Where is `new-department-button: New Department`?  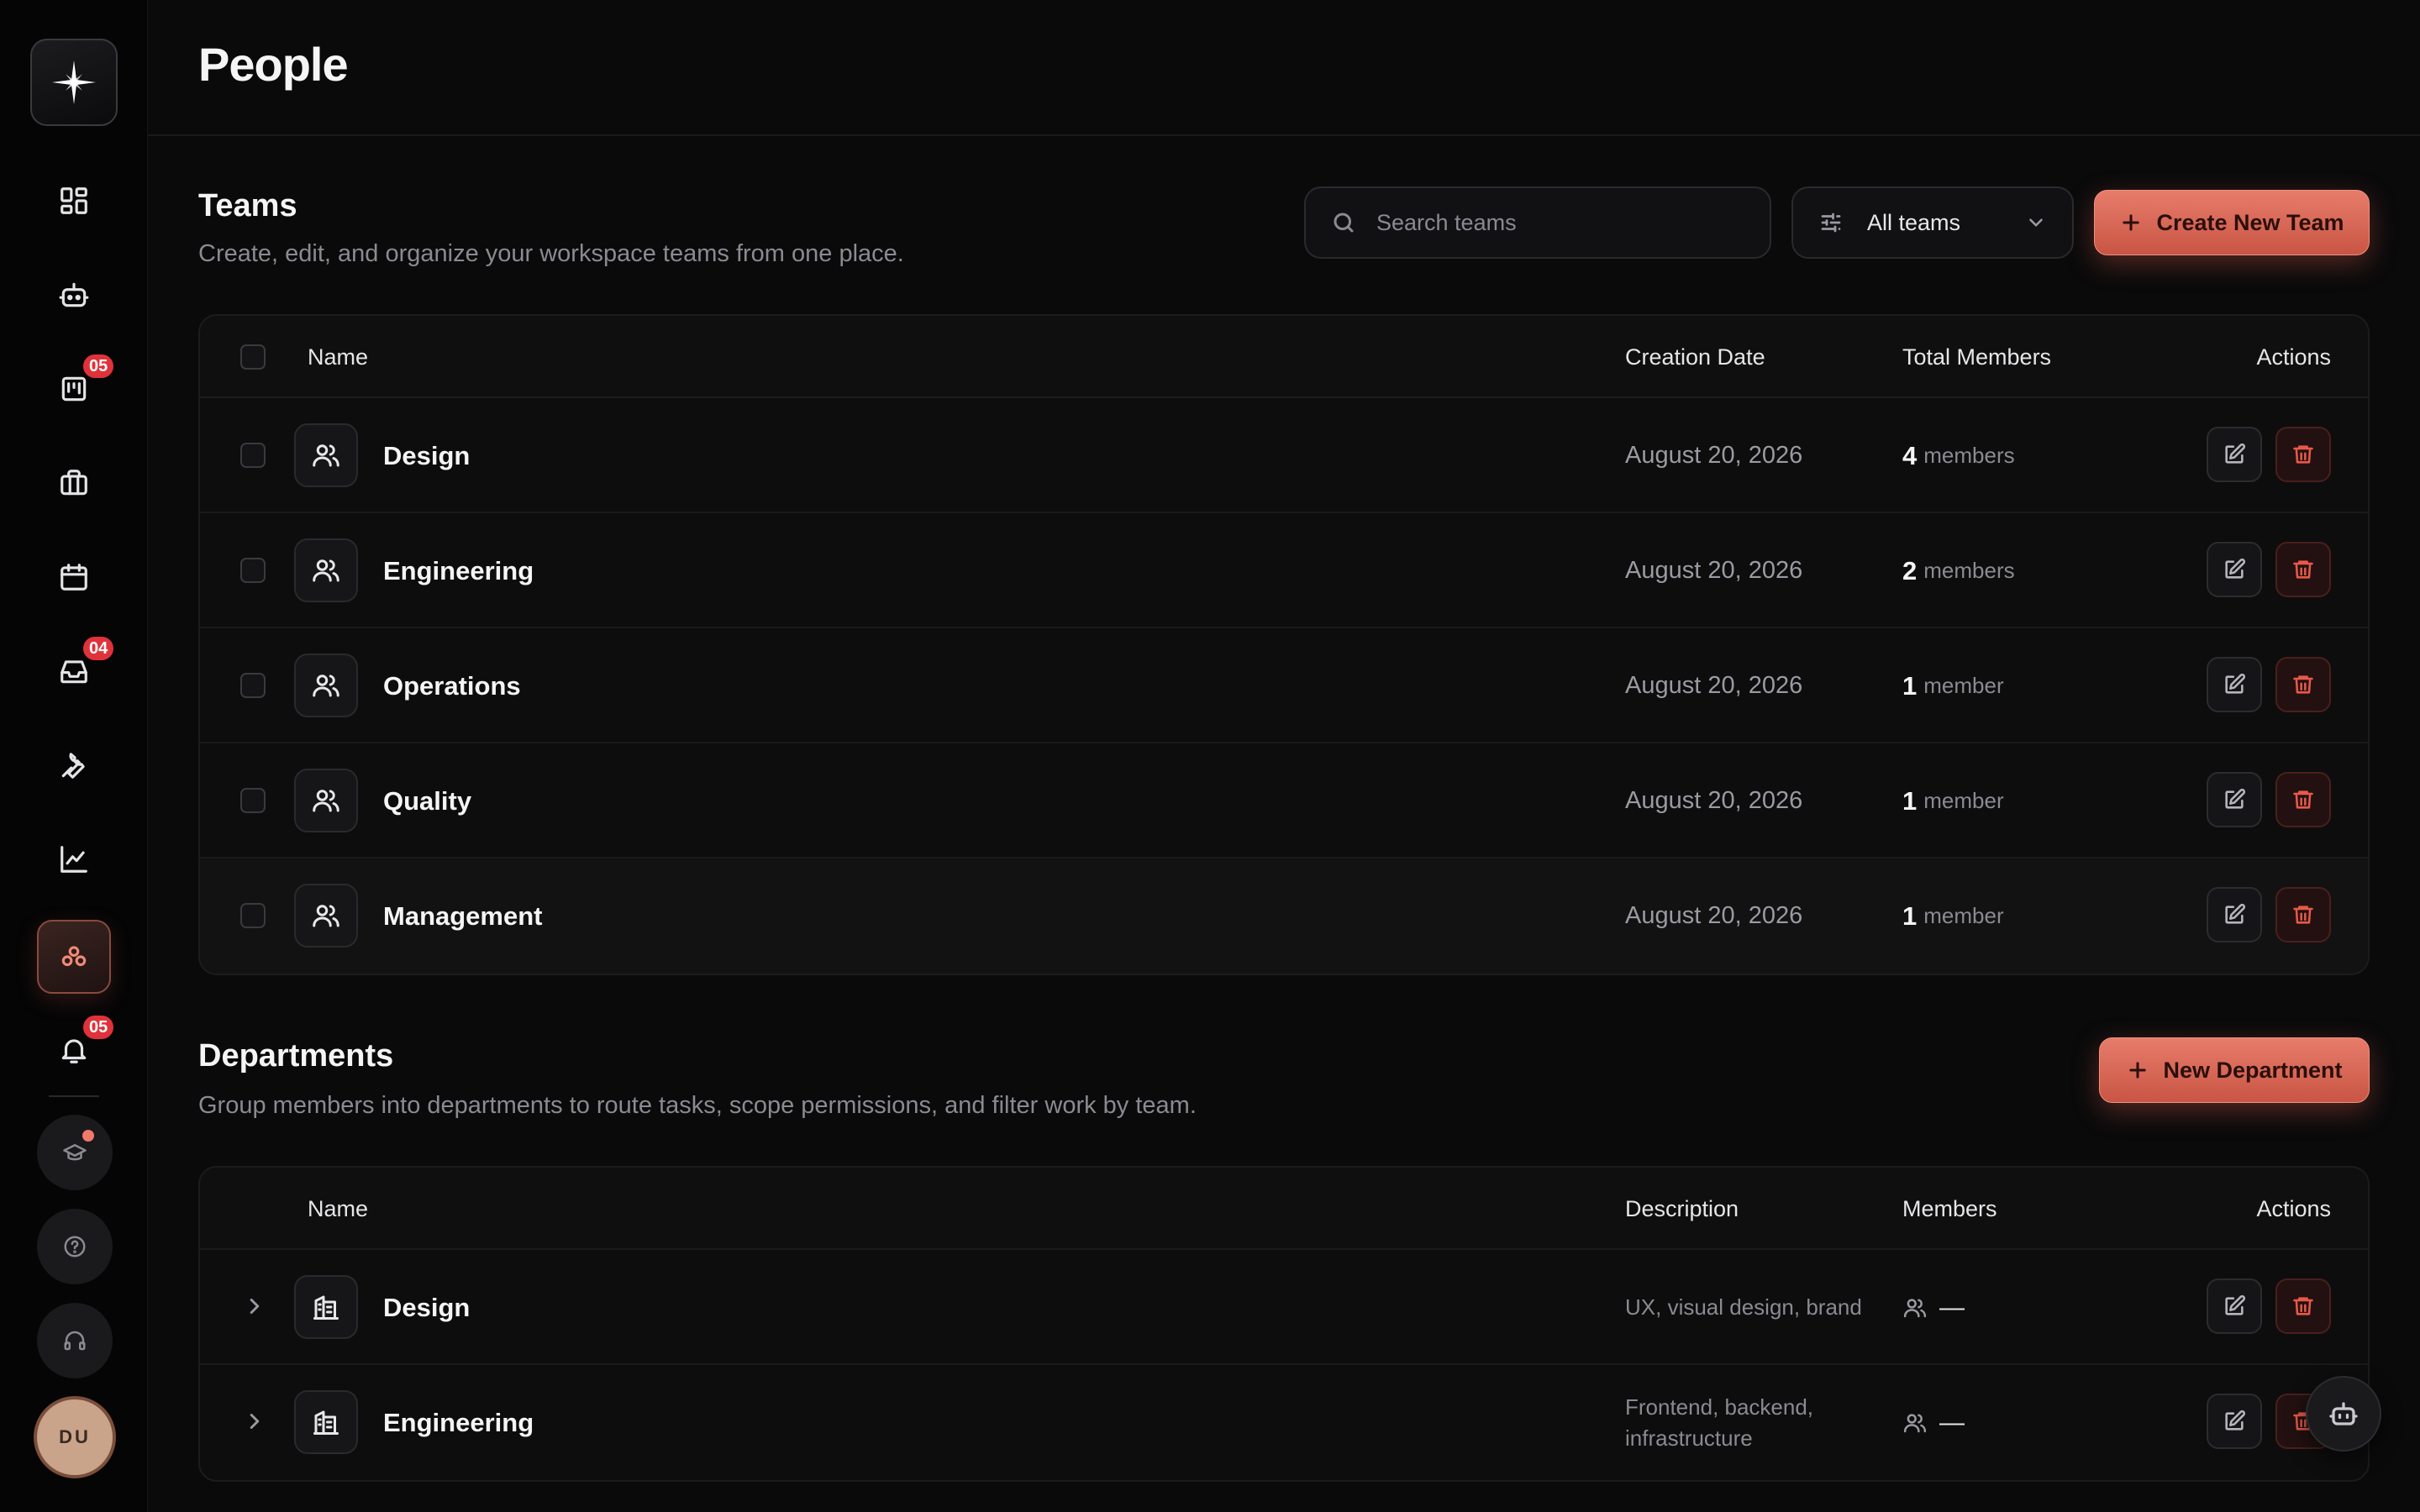 new-department-button: New Department is located at coordinates (2234, 1070).